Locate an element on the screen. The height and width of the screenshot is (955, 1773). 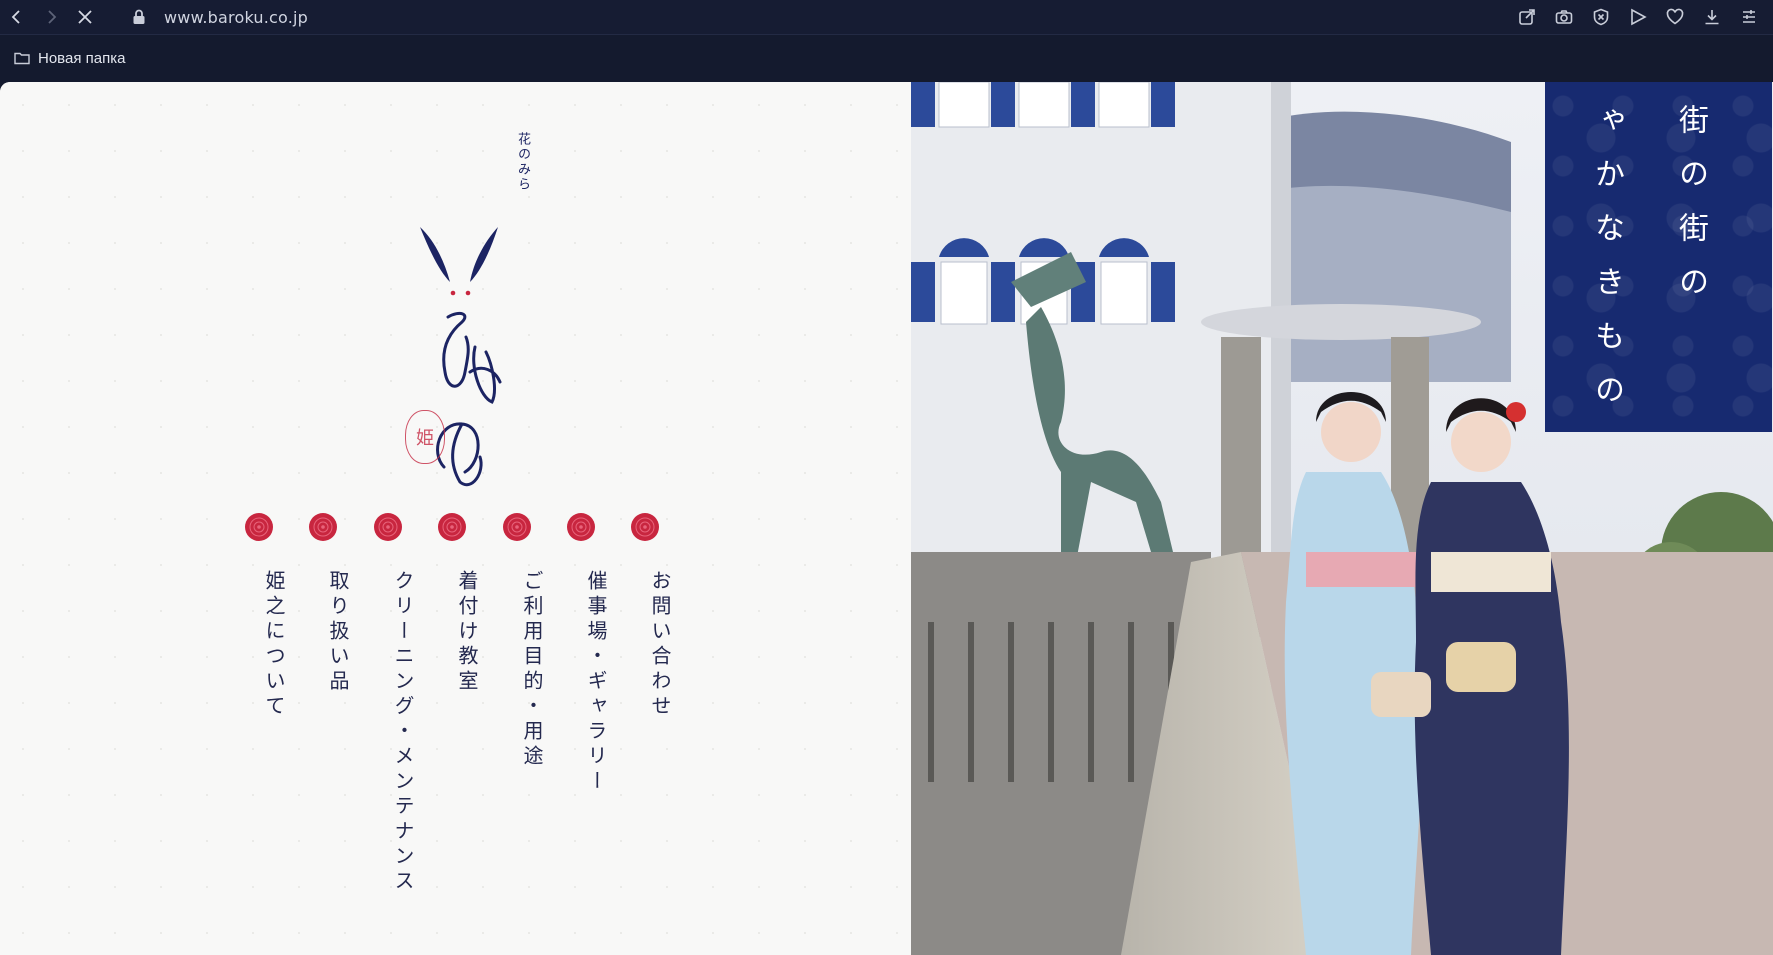
share-button is located at coordinates (1526, 17).